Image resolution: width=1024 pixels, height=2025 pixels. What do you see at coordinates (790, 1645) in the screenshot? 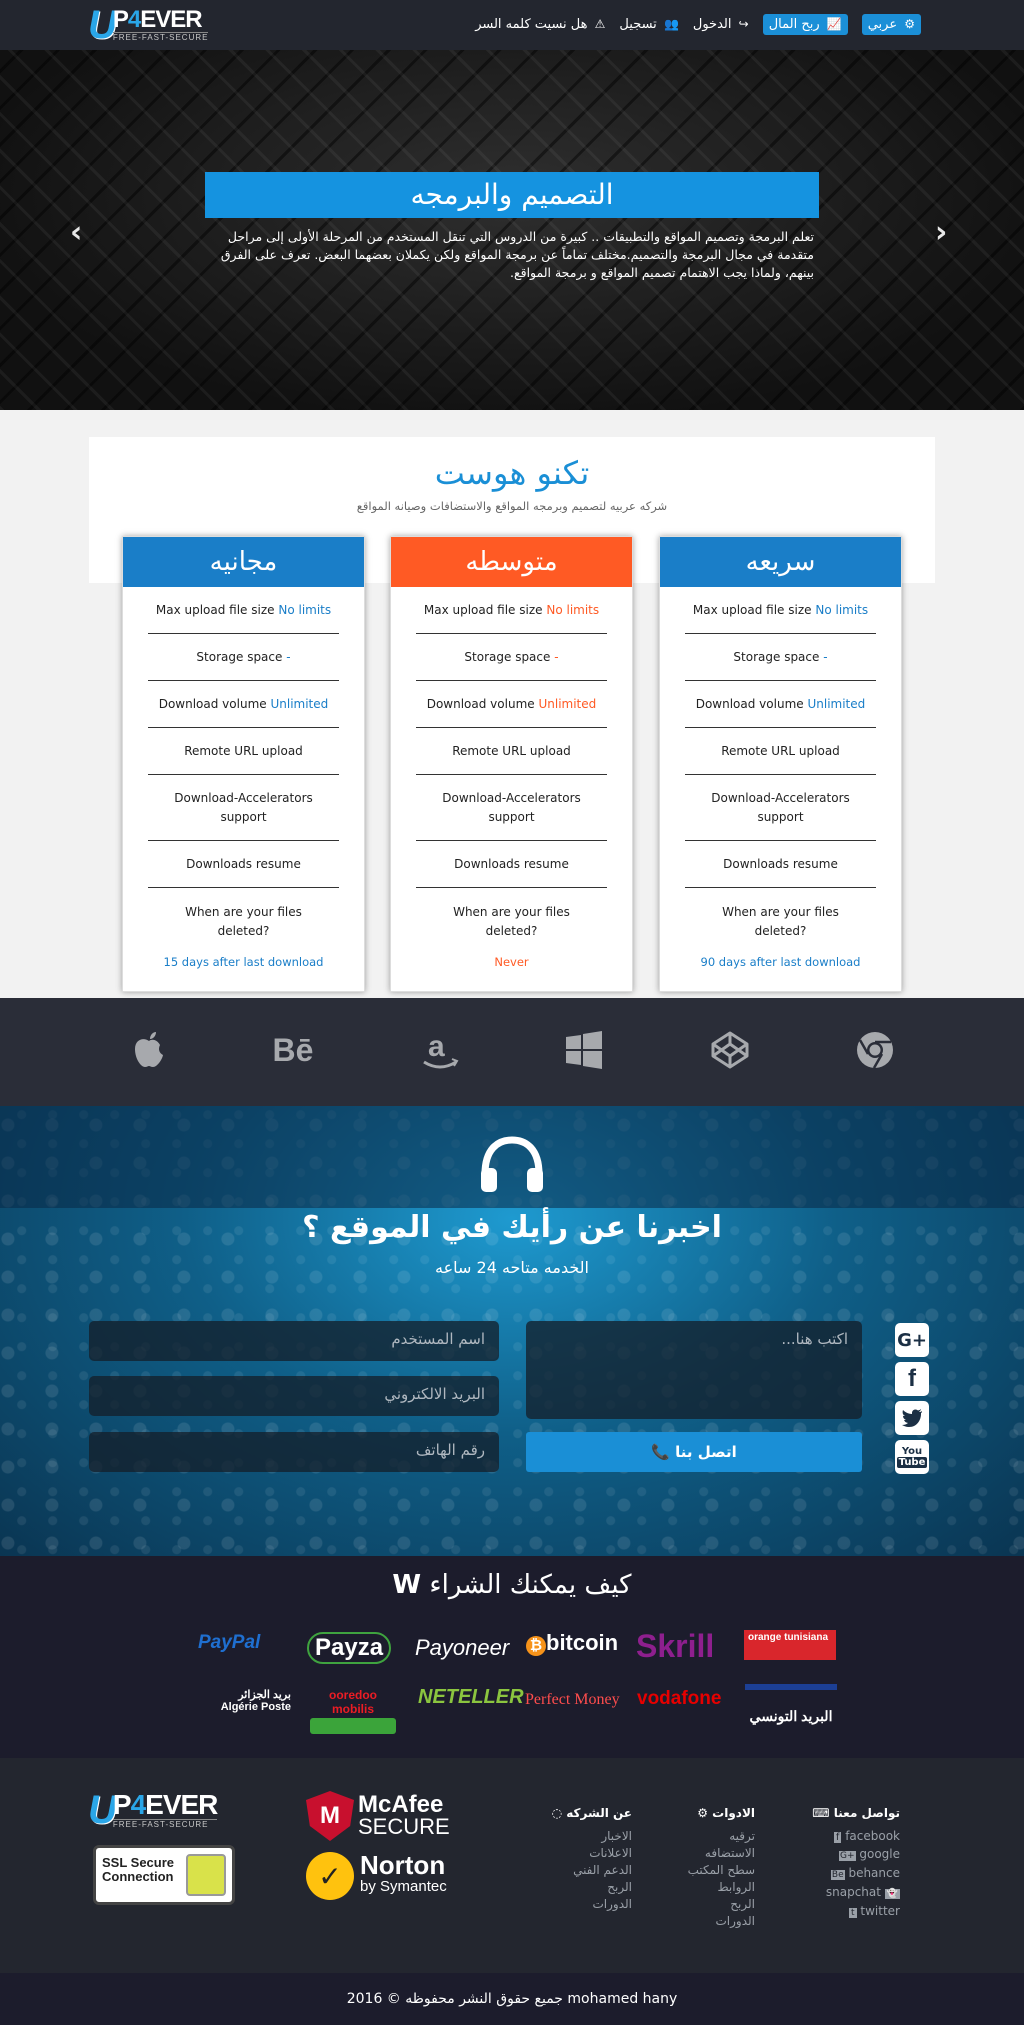
I see `orange-tunisiana-logo: orange tunisiana` at bounding box center [790, 1645].